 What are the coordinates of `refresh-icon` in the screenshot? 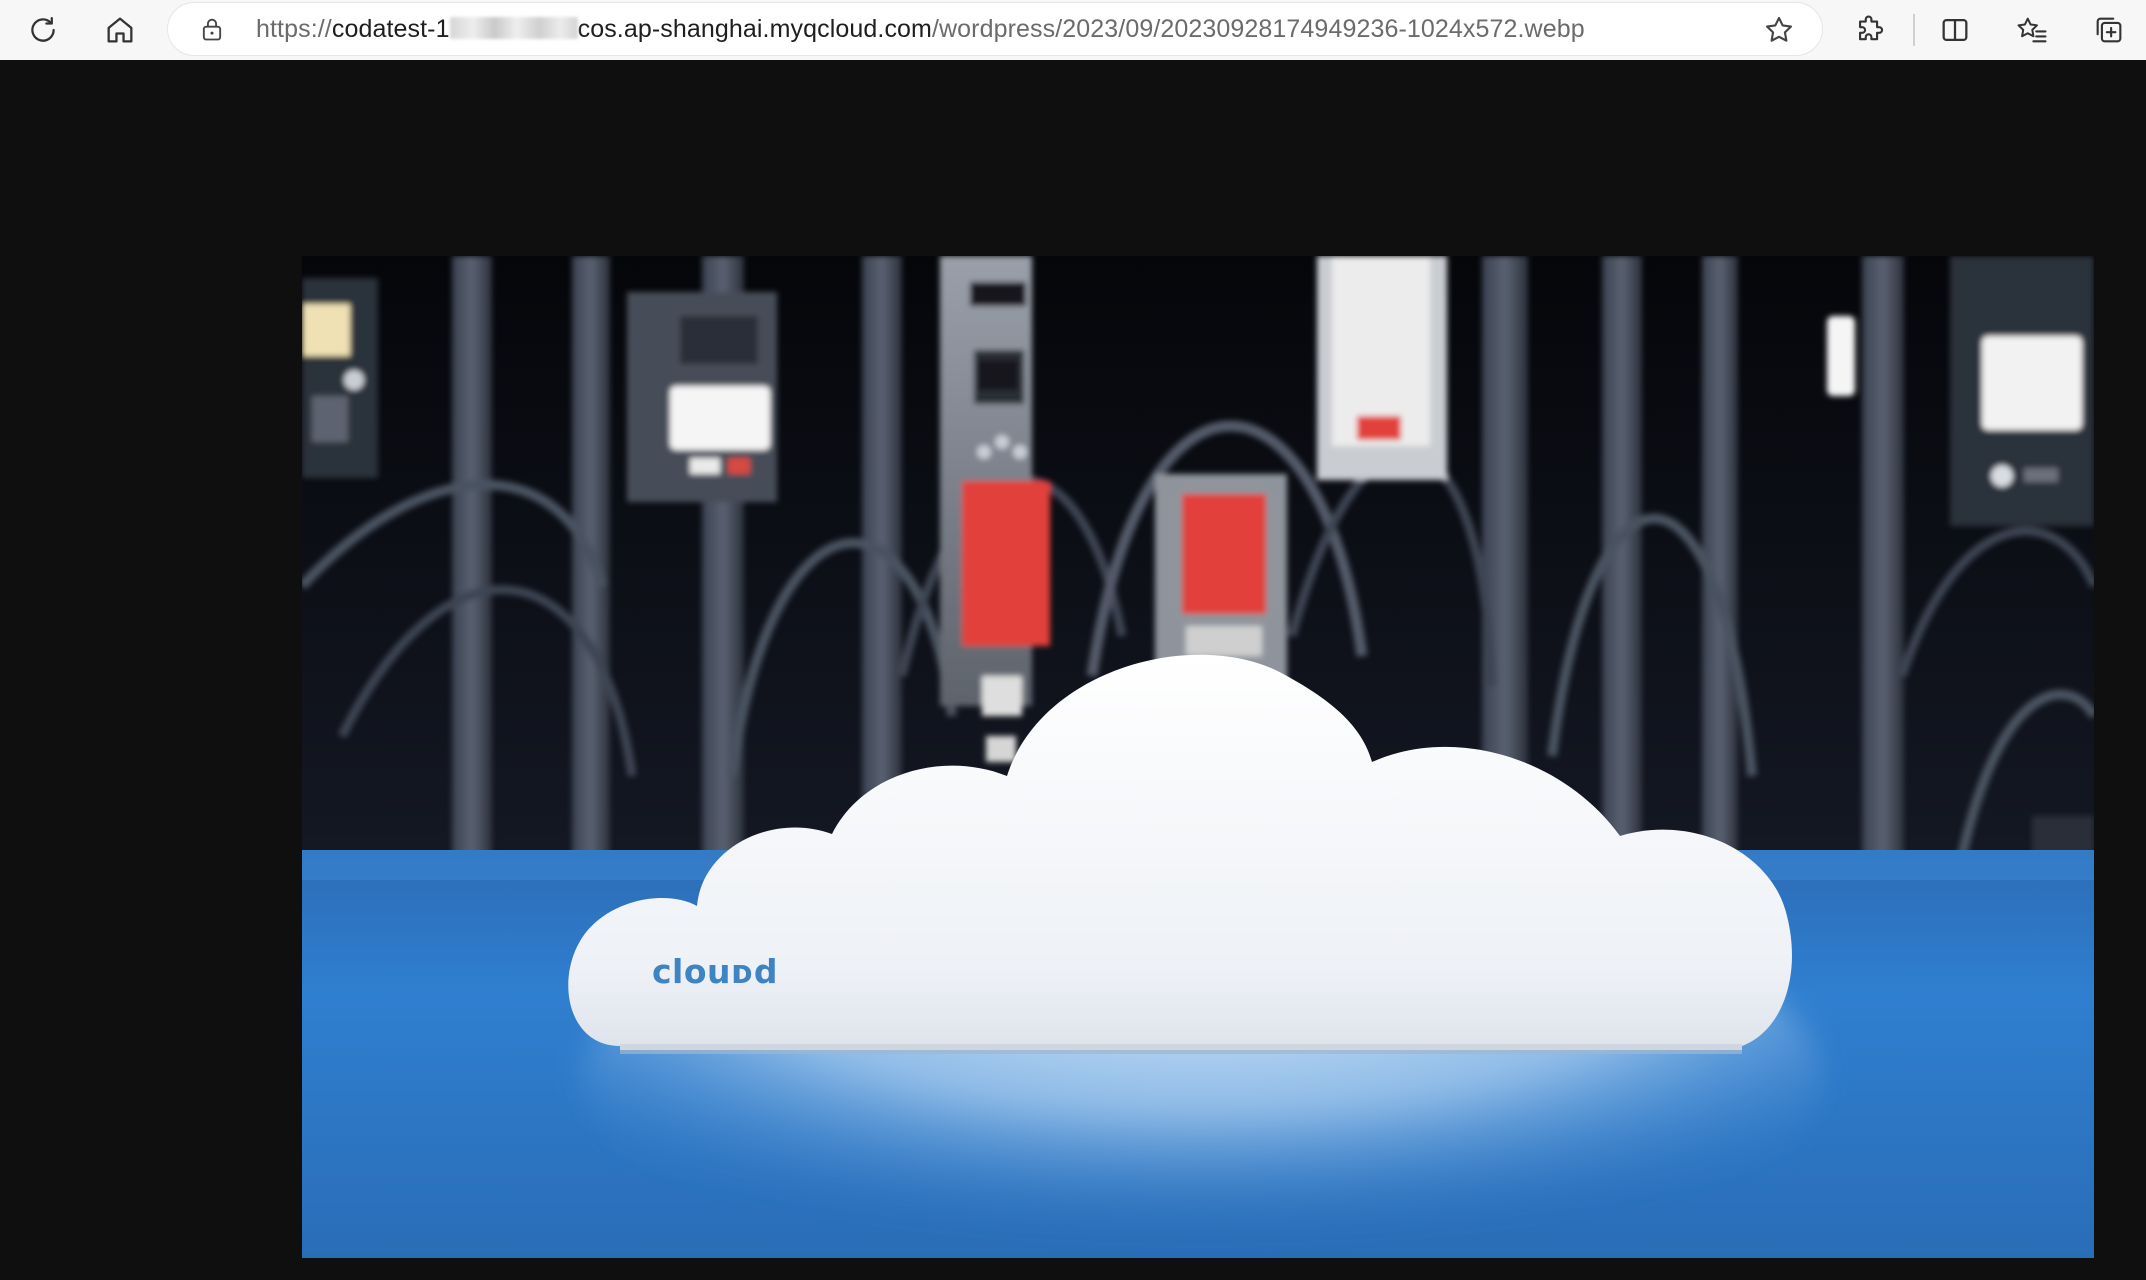 It's located at (43, 29).